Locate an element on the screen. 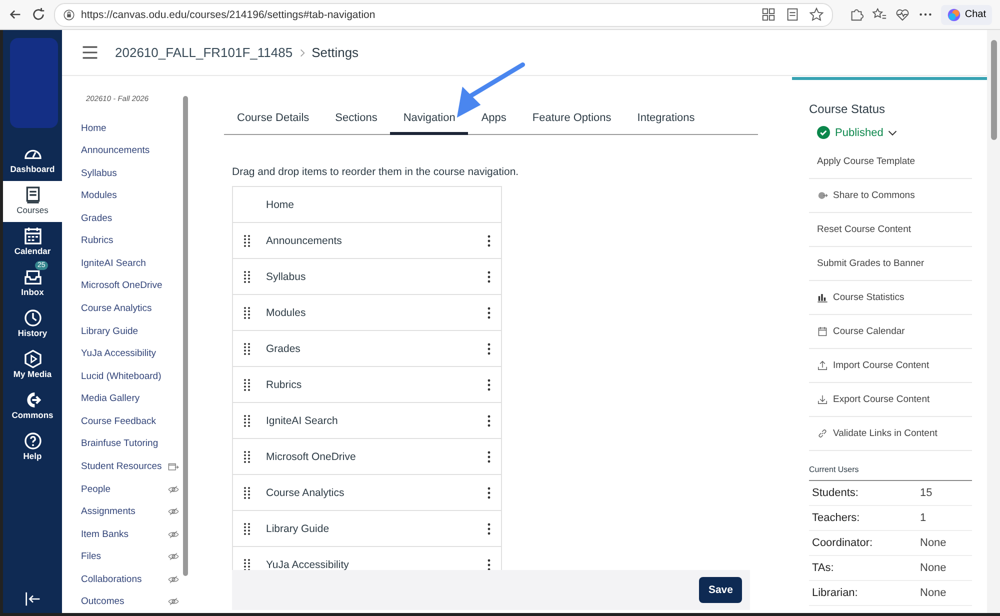 This screenshot has height=616, width=1000. global-nav-item: My Media is located at coordinates (32, 365).